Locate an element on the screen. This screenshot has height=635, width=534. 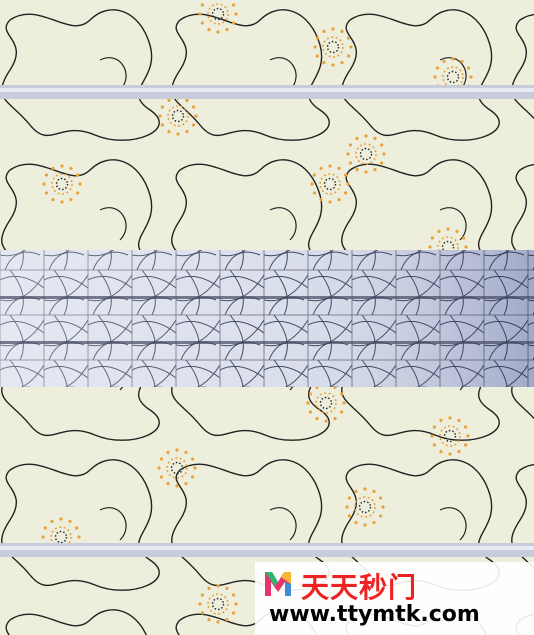
watermark-url: www.ttymtk.com is located at coordinates (374, 614).